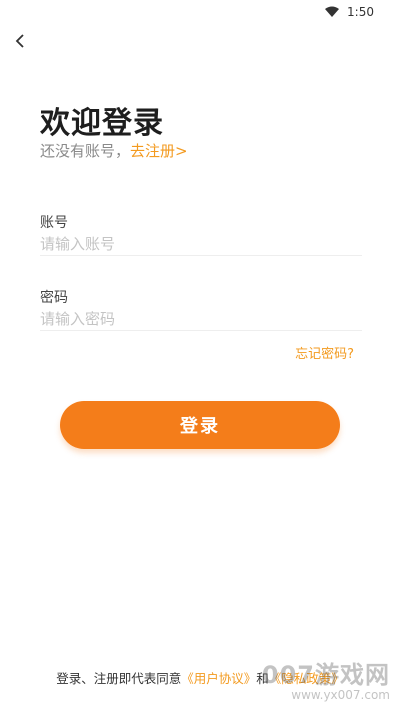 The image size is (400, 710). What do you see at coordinates (201, 244) in the screenshot?
I see `account-input` at bounding box center [201, 244].